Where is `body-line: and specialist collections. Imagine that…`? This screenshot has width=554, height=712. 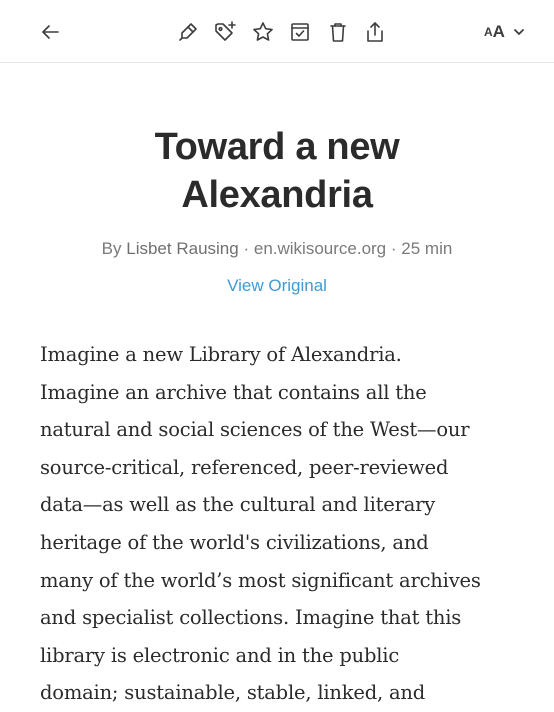
body-line: and specialist collections. Imagine that… is located at coordinates (251, 618).